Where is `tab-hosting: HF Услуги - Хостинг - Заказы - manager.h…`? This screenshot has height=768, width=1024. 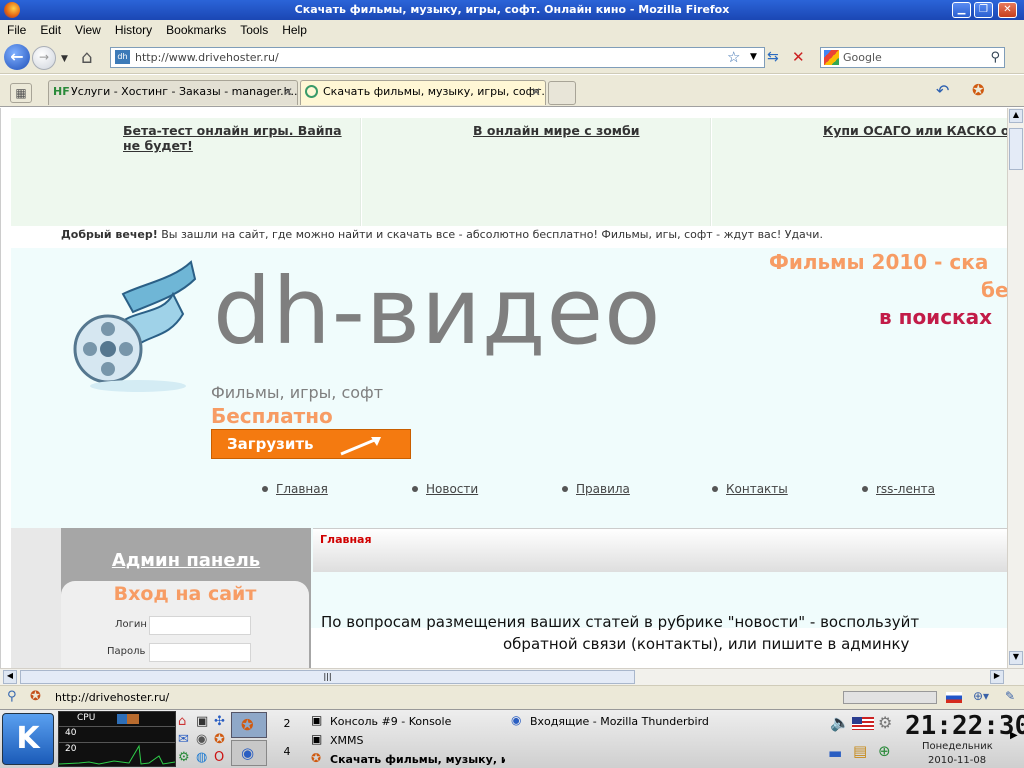
tab-hosting: HF Услуги - Хостинг - Заказы - manager.h… is located at coordinates (173, 92).